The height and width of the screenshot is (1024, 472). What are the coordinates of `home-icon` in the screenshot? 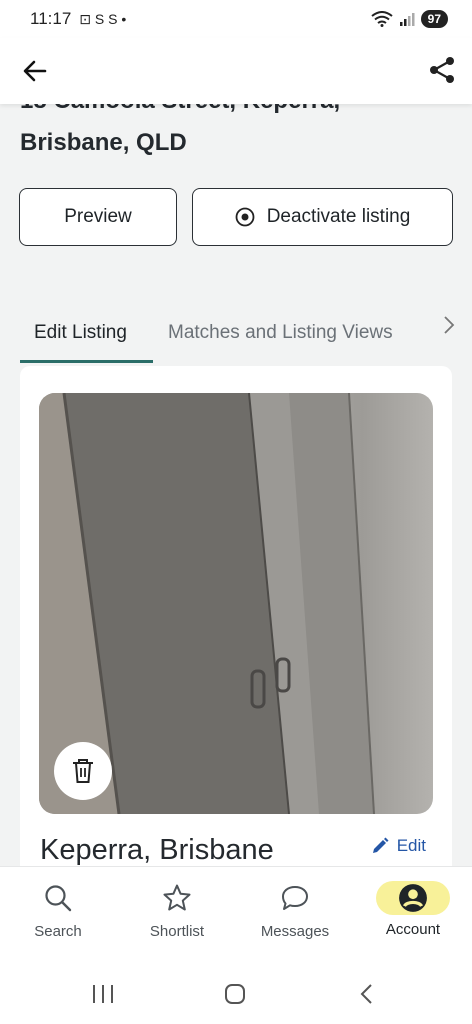 It's located at (235, 994).